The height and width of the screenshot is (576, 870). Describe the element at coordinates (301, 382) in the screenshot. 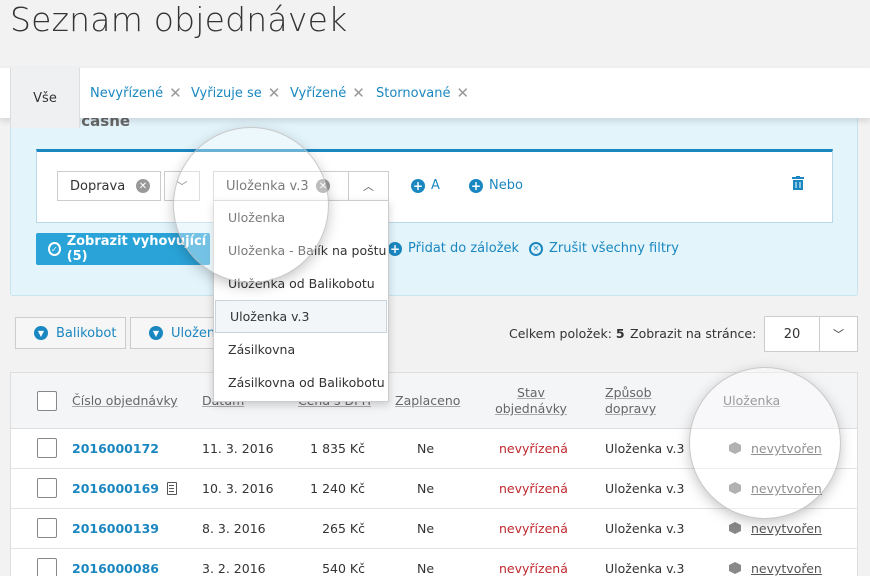

I see `dropdown-option: Zásilkovna od Balikobotu` at that location.